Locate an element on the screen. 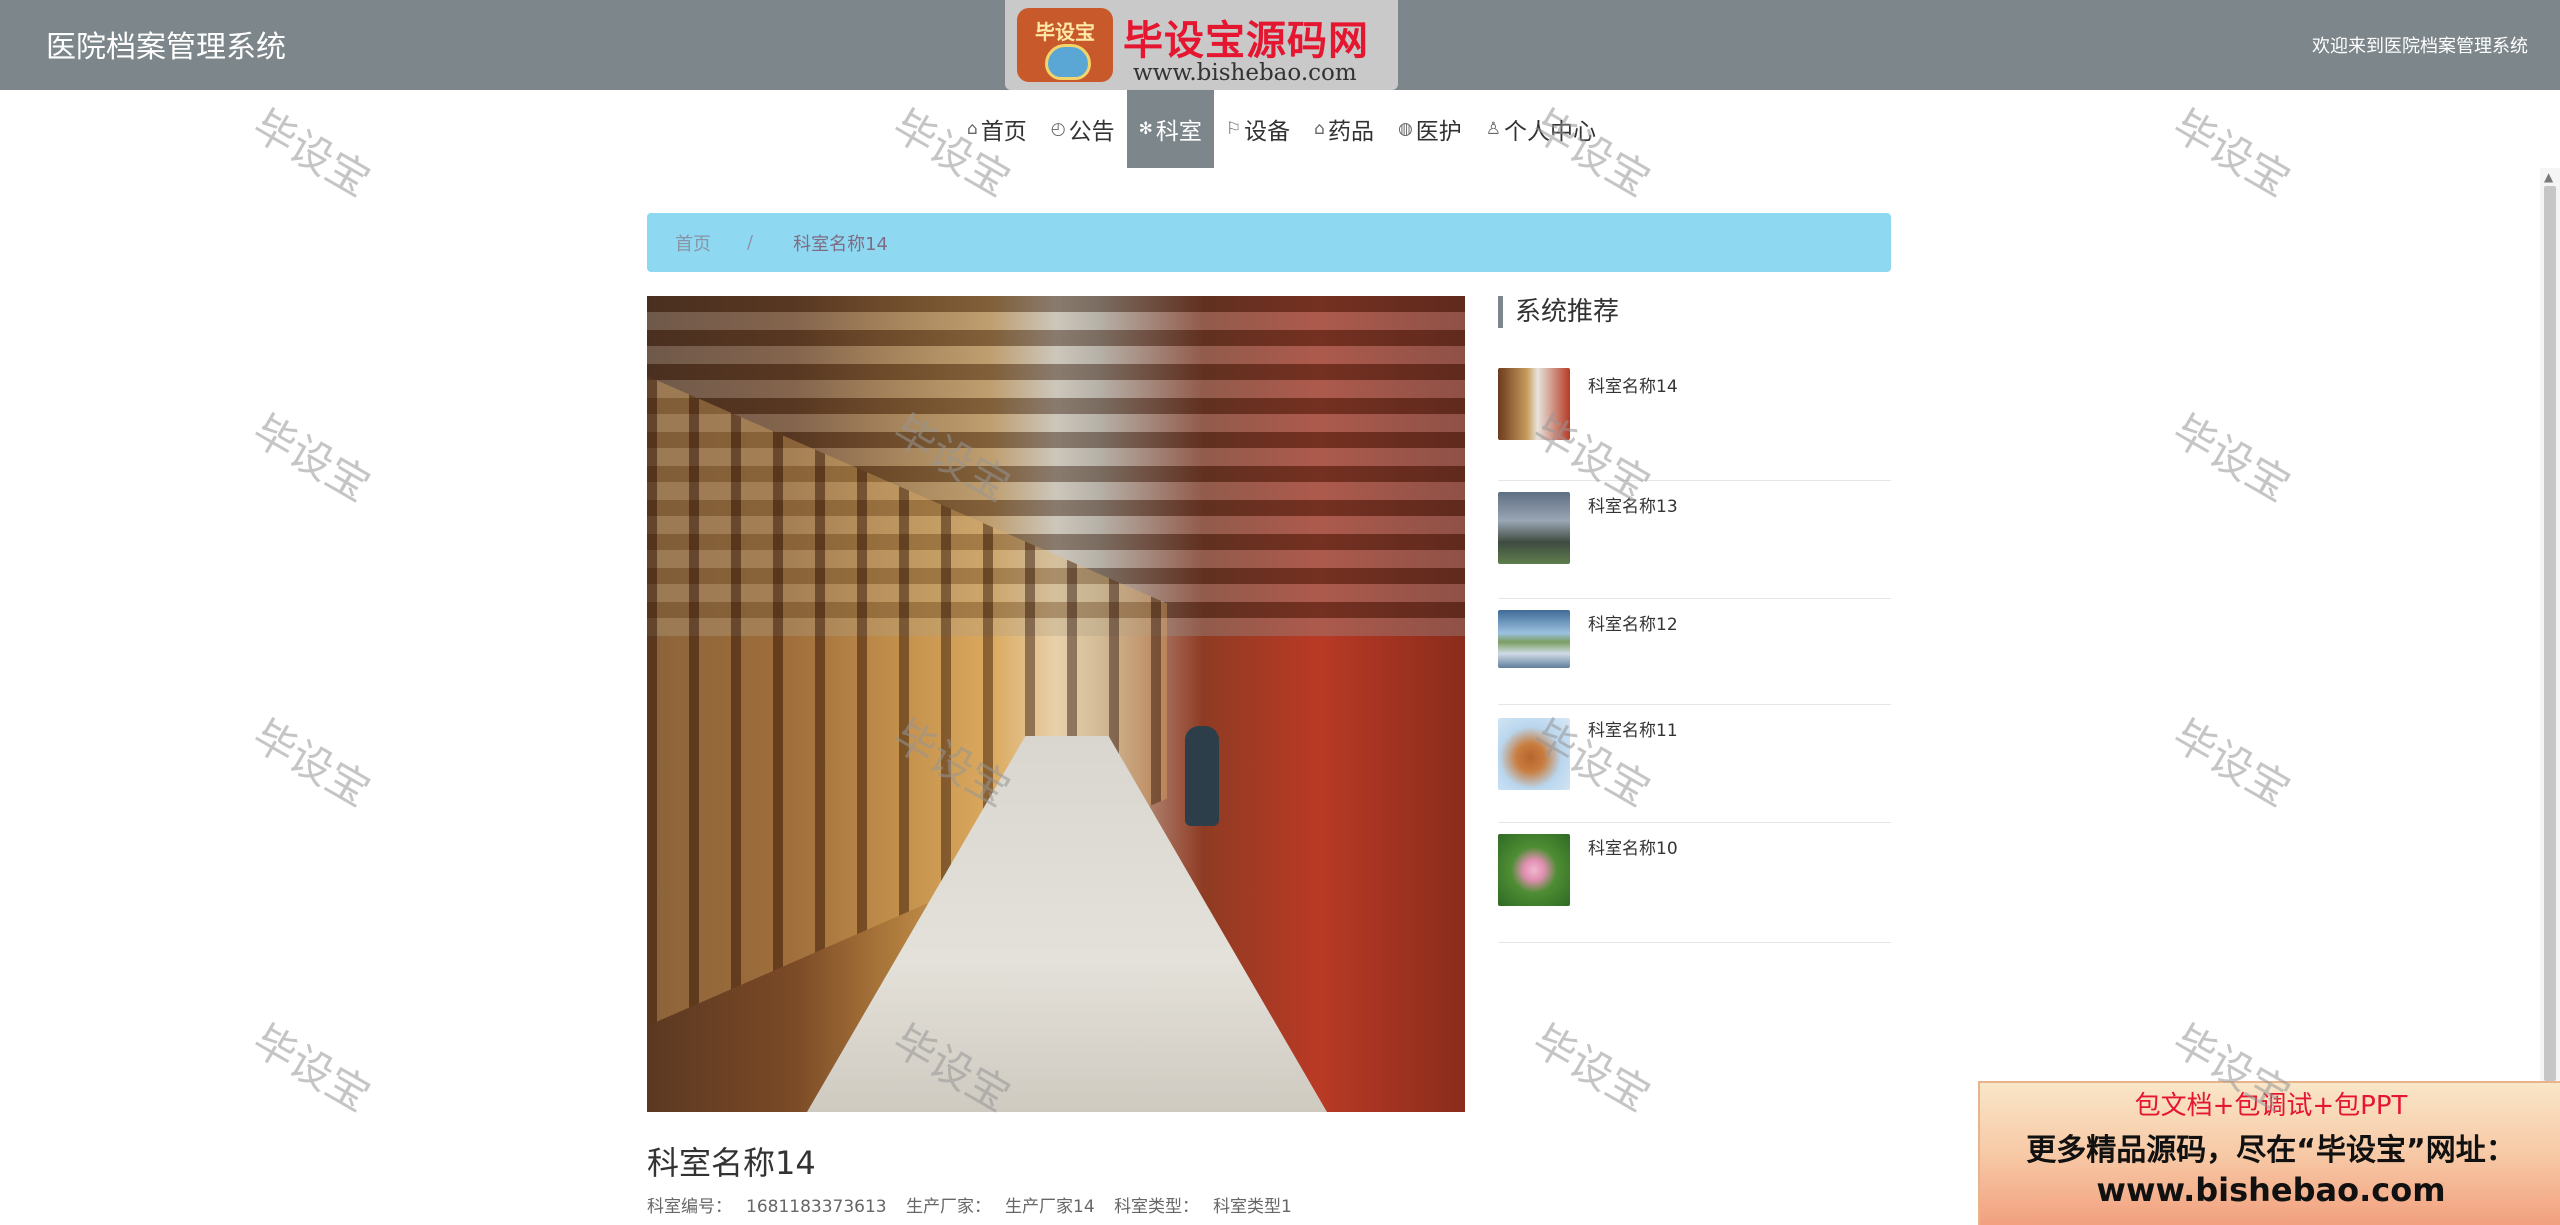  palette-icon: ◍ is located at coordinates (1405, 129).